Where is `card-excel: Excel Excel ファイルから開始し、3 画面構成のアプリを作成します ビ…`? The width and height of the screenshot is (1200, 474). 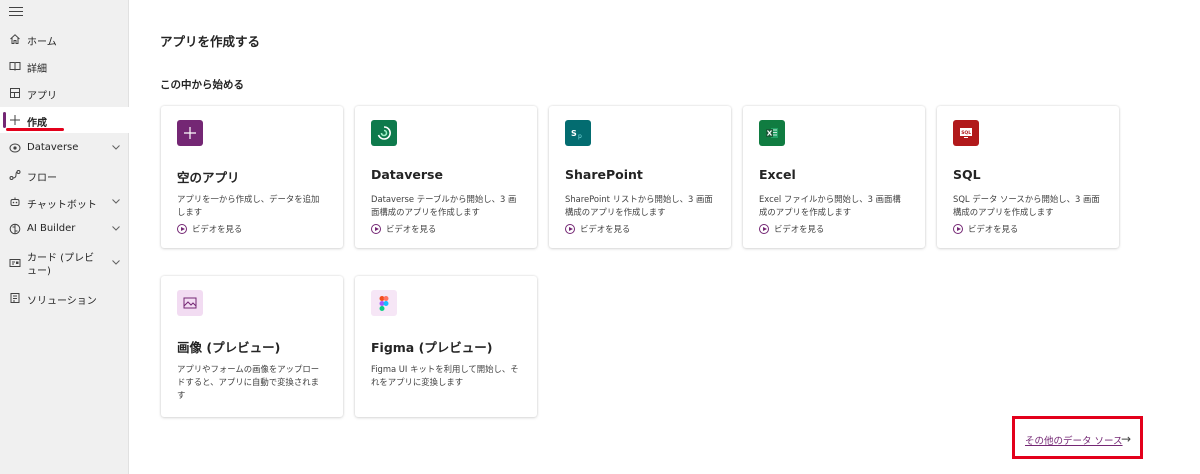 card-excel: Excel Excel ファイルから開始し、3 画面構成のアプリを作成します ビ… is located at coordinates (834, 177).